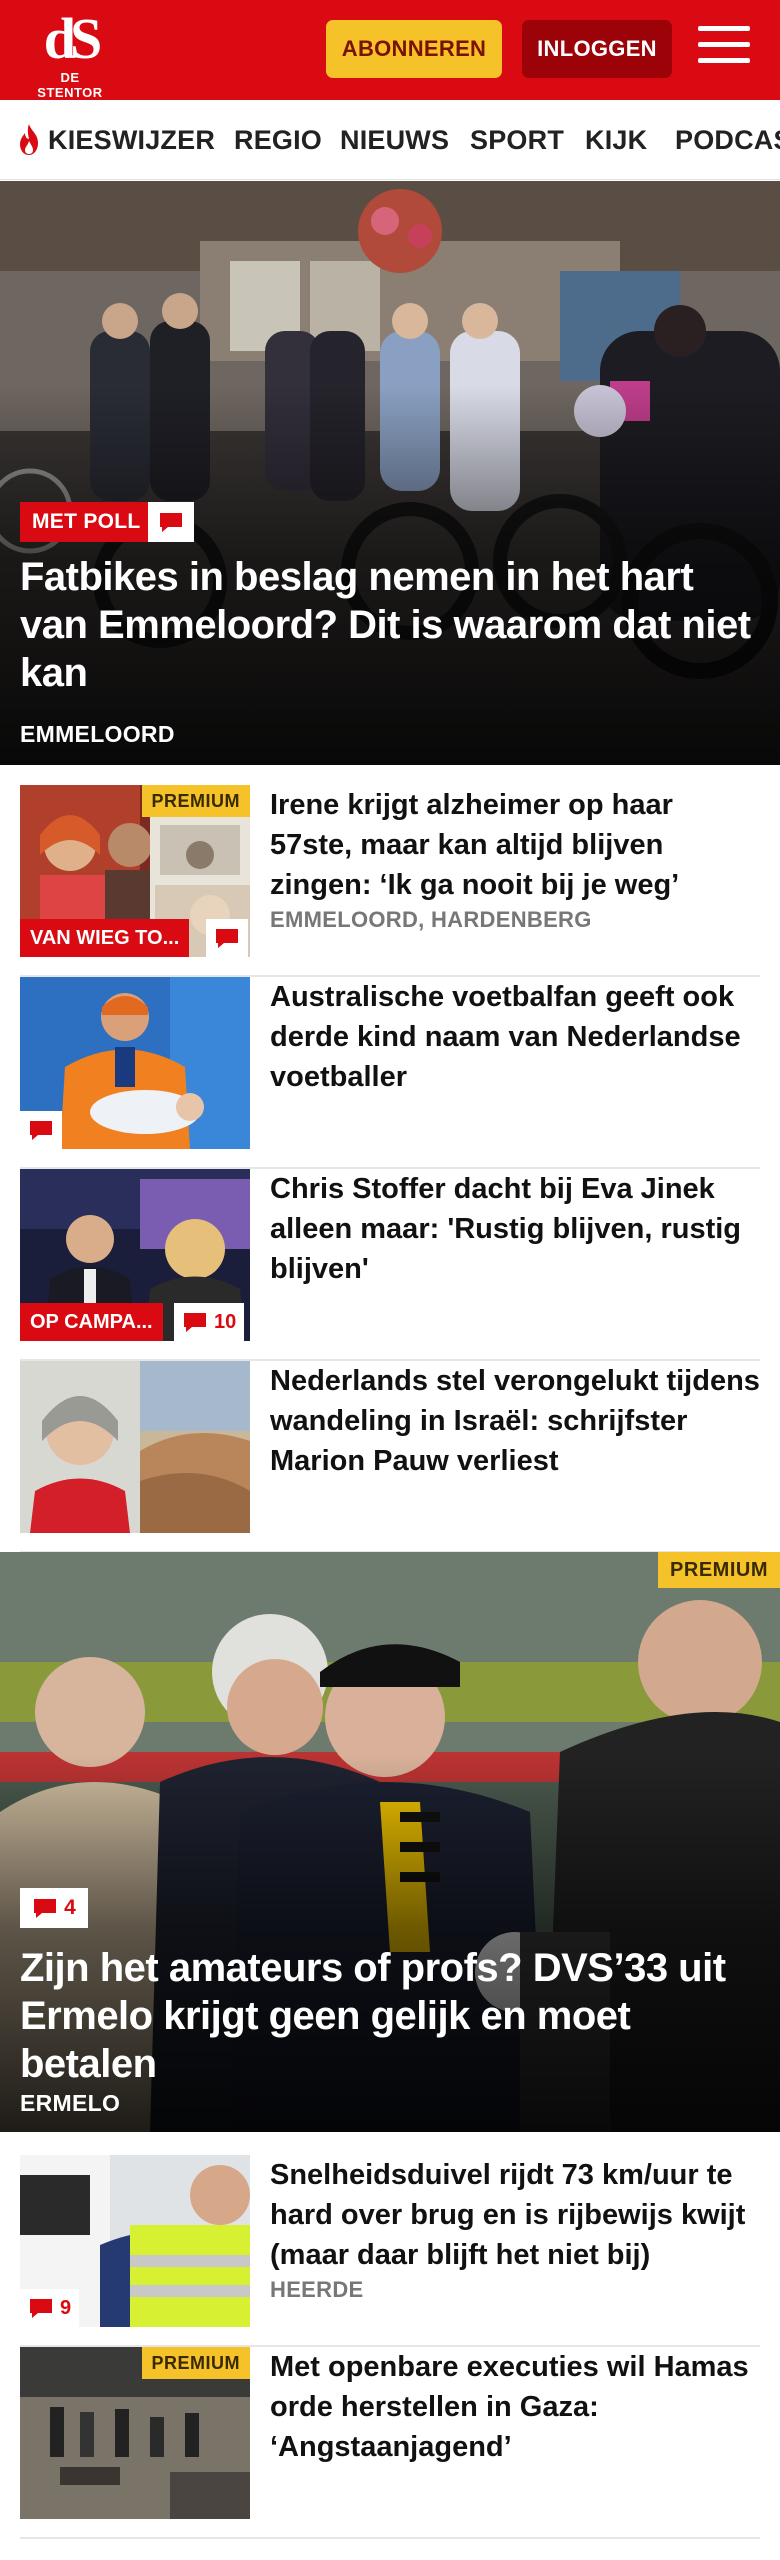 The image size is (780, 2560). What do you see at coordinates (209, 1322) in the screenshot?
I see `comment-badge: 10` at bounding box center [209, 1322].